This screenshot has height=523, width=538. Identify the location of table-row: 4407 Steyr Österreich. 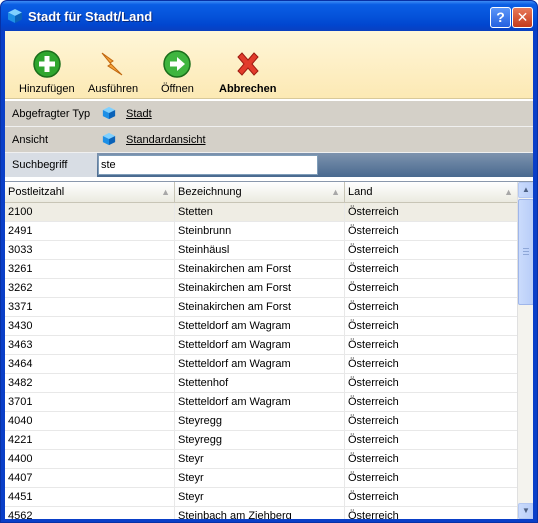
(261, 478).